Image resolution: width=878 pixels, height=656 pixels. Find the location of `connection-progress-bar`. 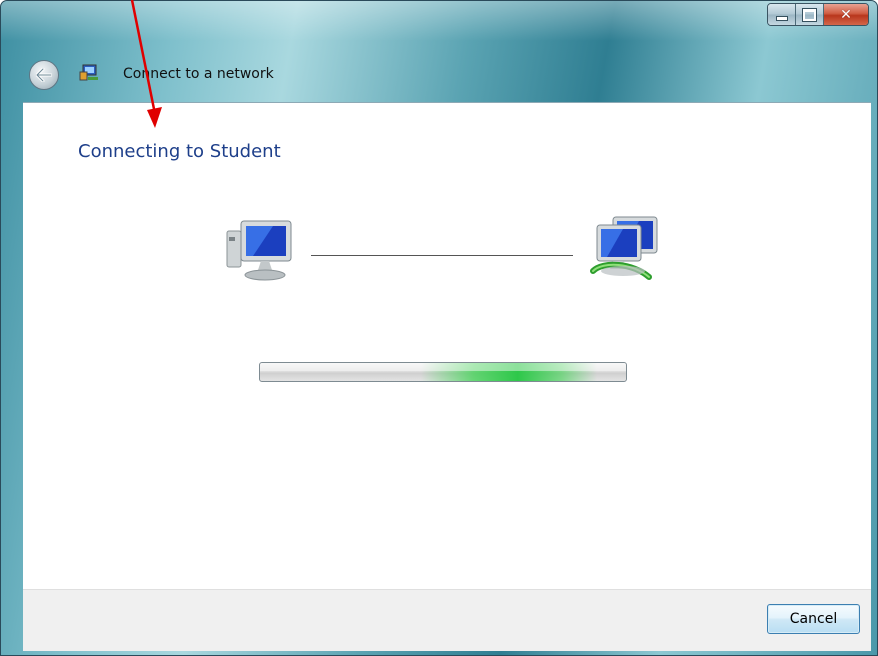

connection-progress-bar is located at coordinates (443, 372).